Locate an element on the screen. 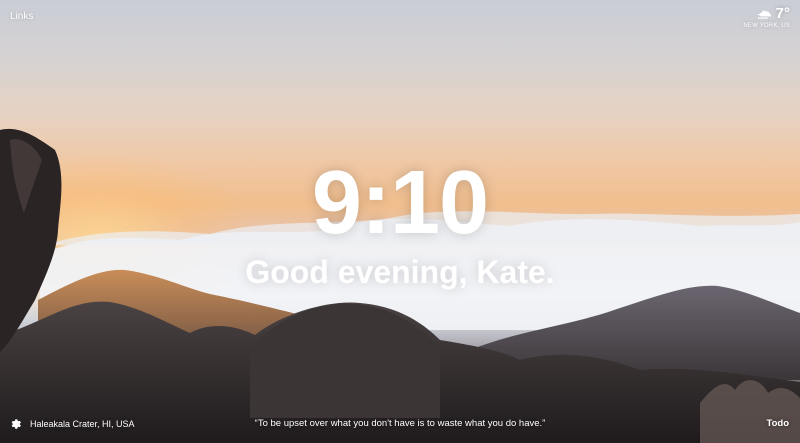  wind-cloud-icon is located at coordinates (764, 14).